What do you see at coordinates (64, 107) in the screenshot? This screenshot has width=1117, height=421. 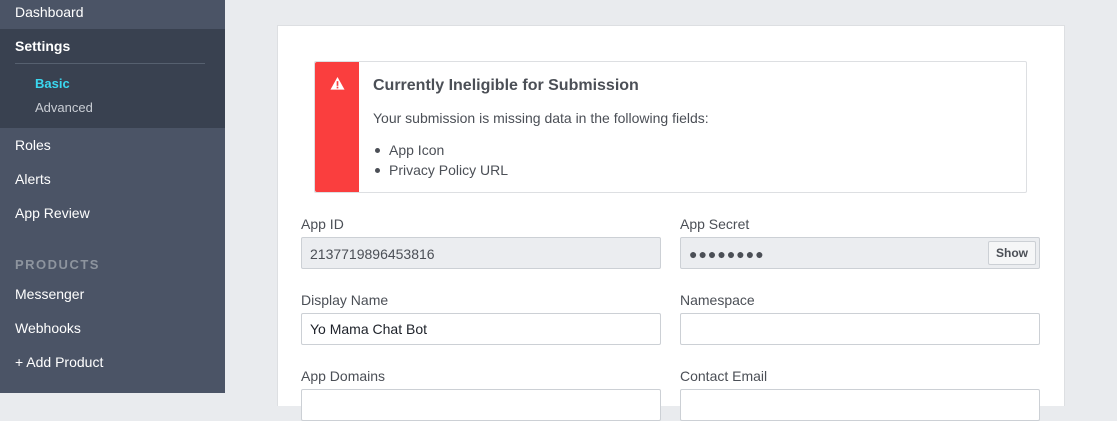 I see `sidebar-subitem-advanced: Advanced` at bounding box center [64, 107].